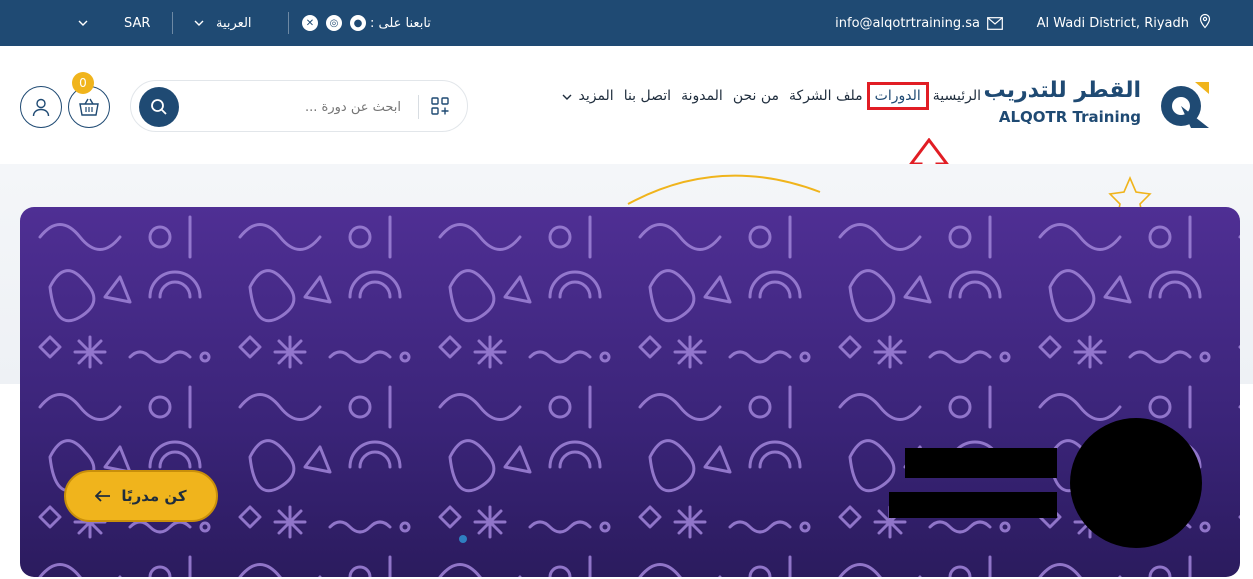 This screenshot has width=1253, height=579. What do you see at coordinates (596, 96) in the screenshot?
I see `nav-more-label: المزيد` at bounding box center [596, 96].